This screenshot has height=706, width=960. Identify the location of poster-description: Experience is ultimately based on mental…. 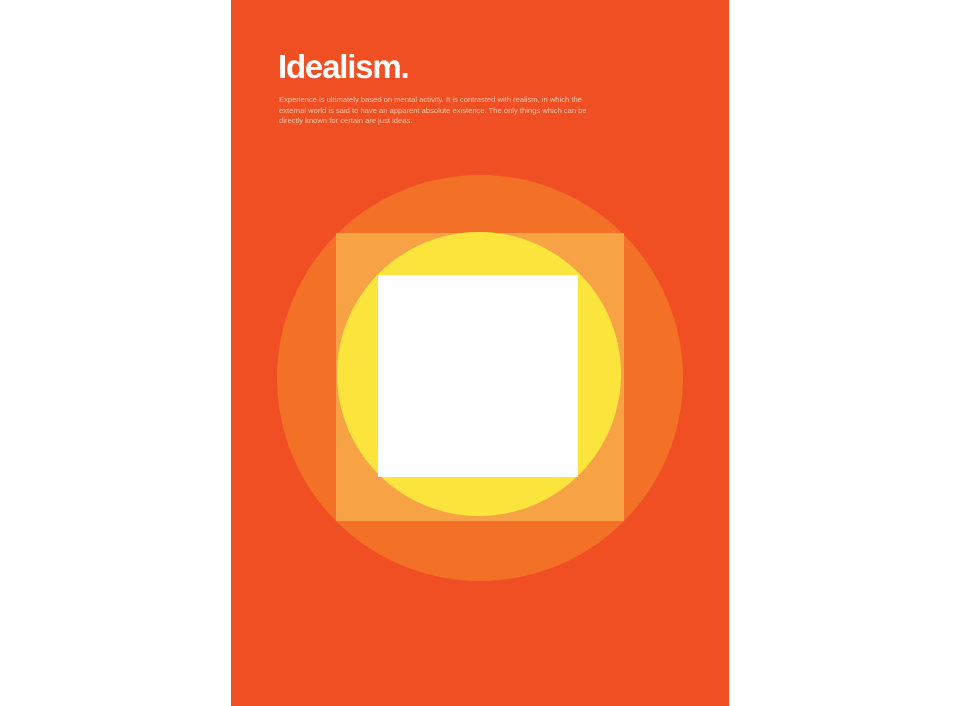
(433, 110).